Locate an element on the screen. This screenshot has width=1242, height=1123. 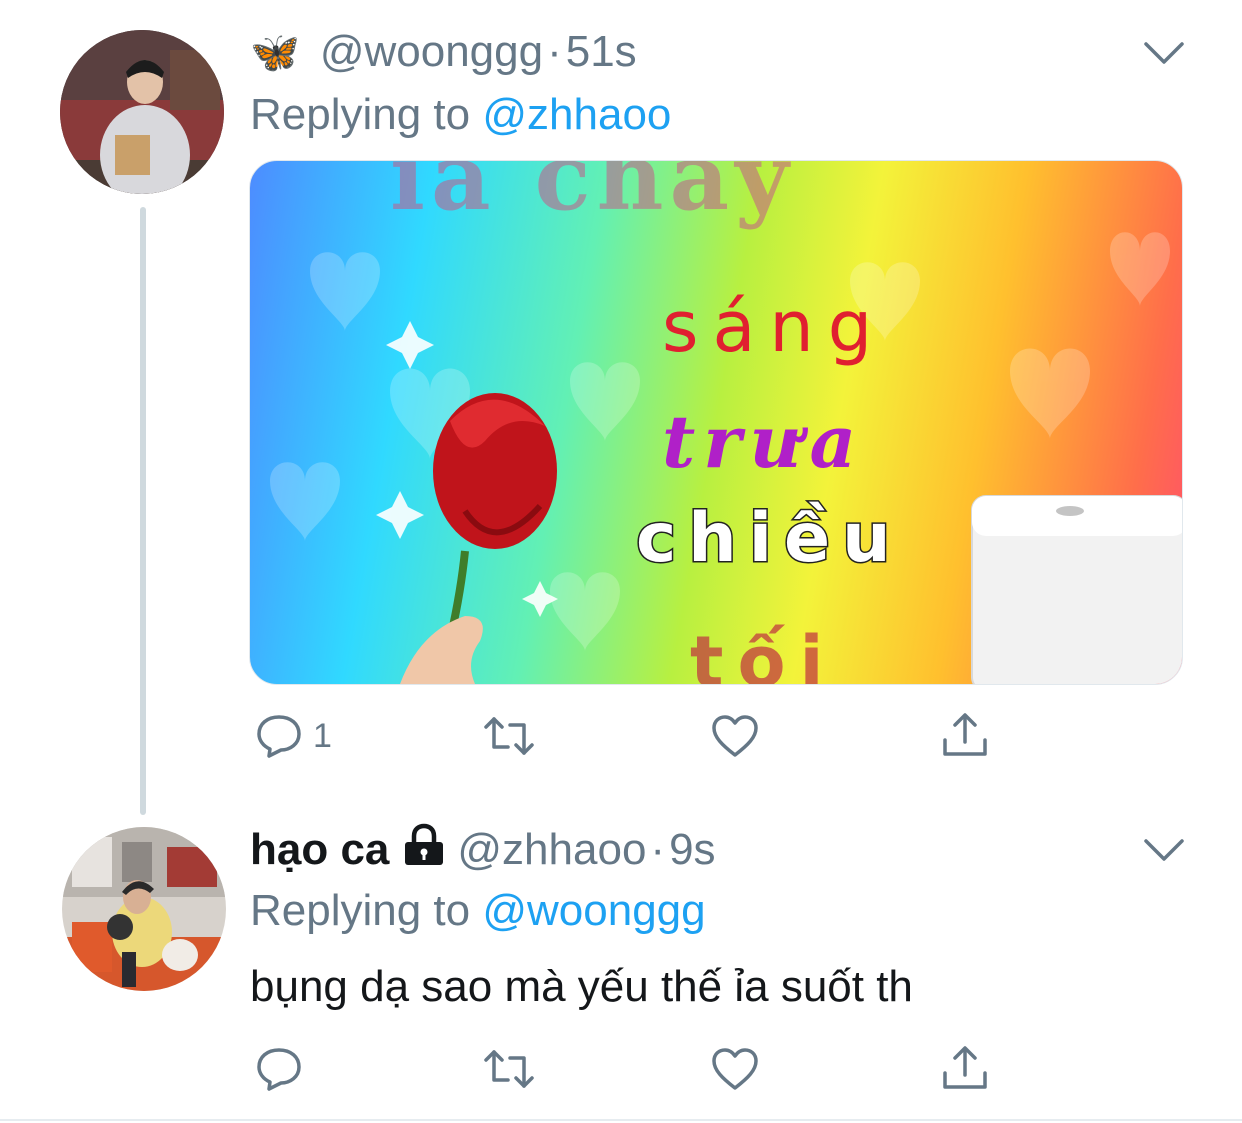
image-text-top: ỉa chảy is located at coordinates (592, 195).